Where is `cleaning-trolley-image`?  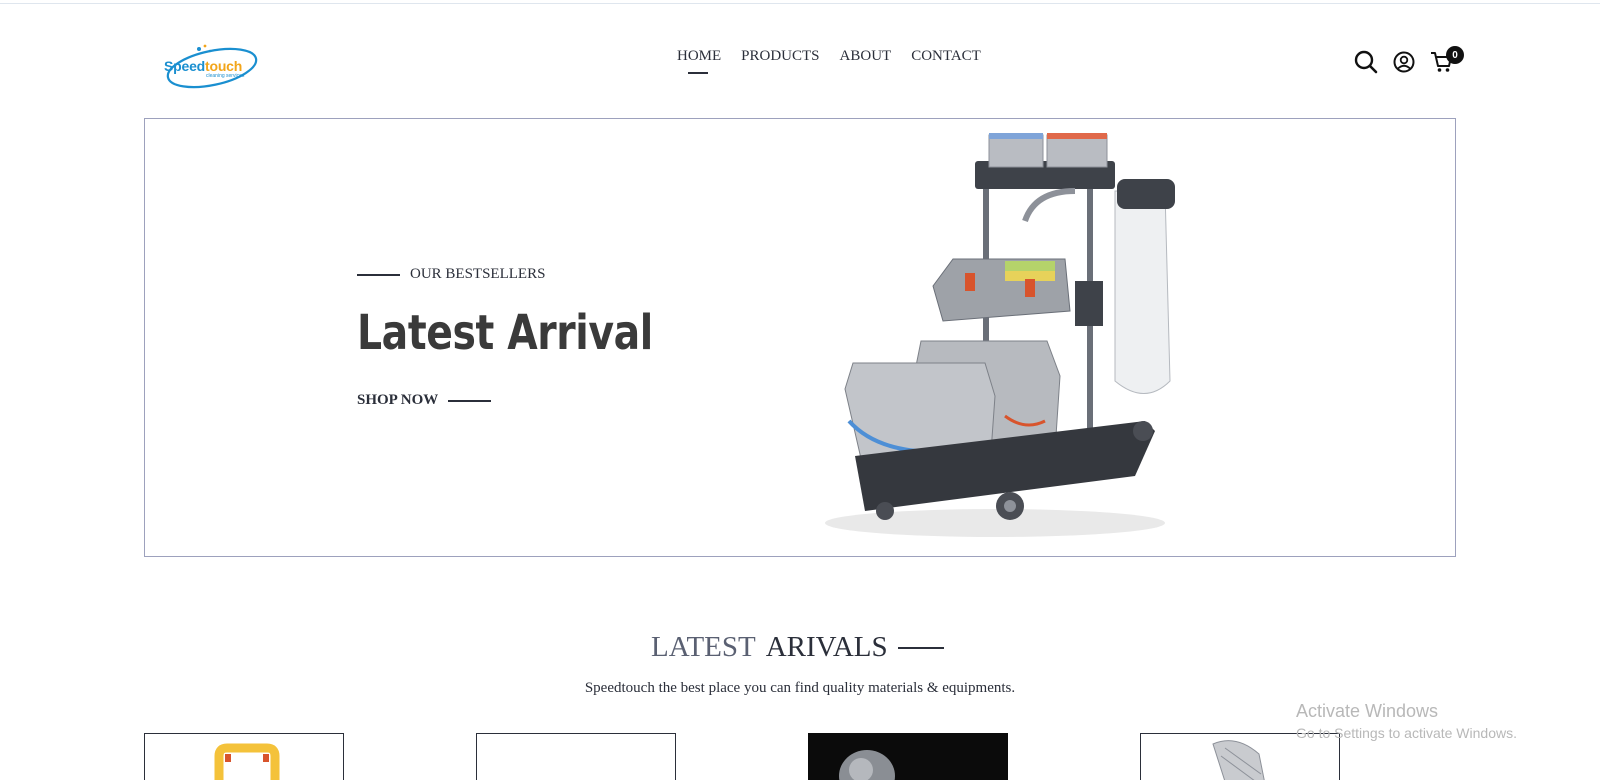 cleaning-trolley-image is located at coordinates (1000, 335).